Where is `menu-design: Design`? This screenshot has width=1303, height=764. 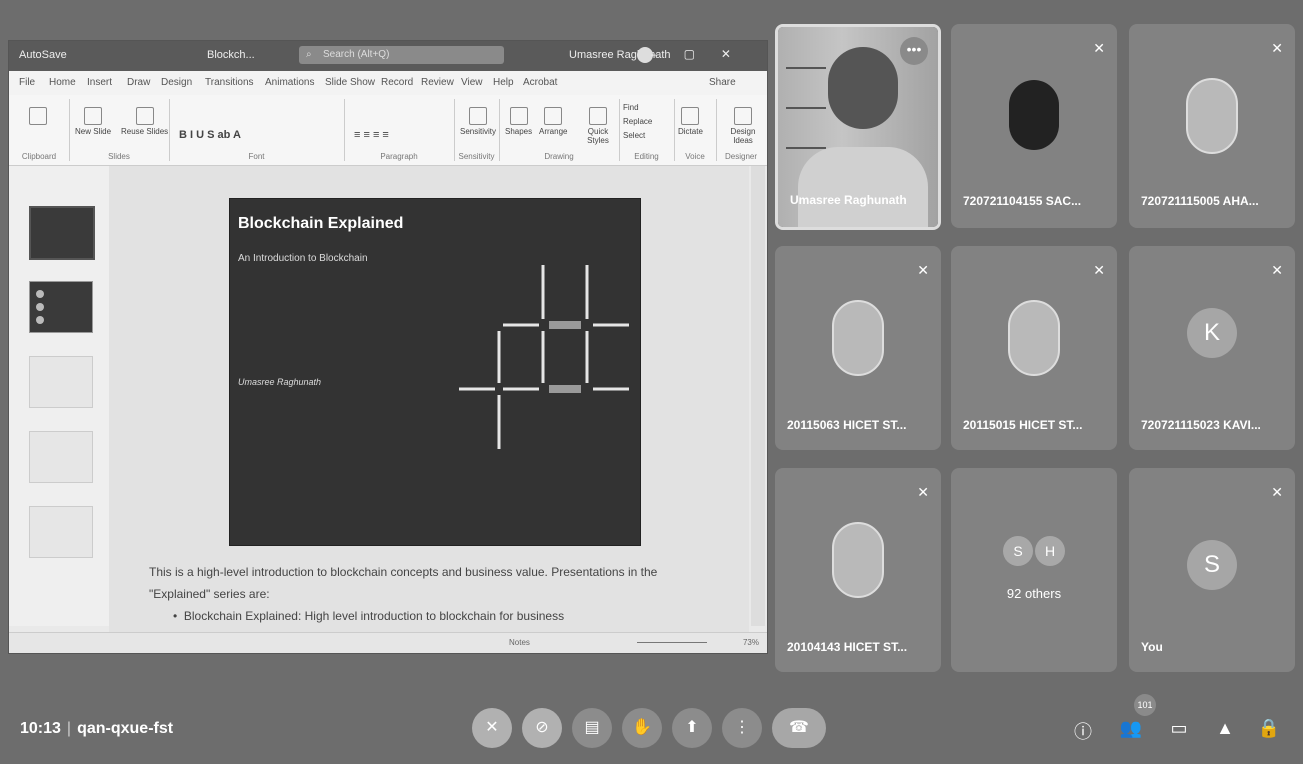
menu-design: Design is located at coordinates (176, 82).